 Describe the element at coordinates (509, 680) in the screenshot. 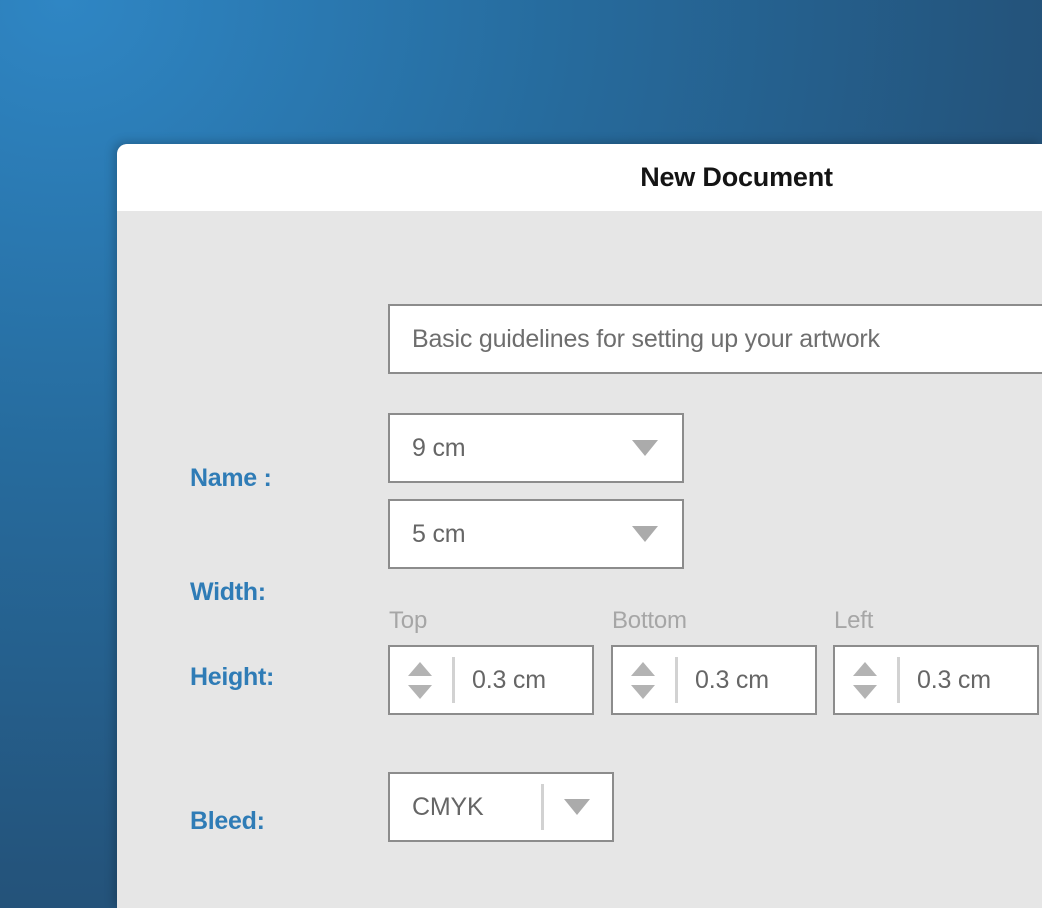

I see `bleed-top-value: 0.3 cm` at that location.